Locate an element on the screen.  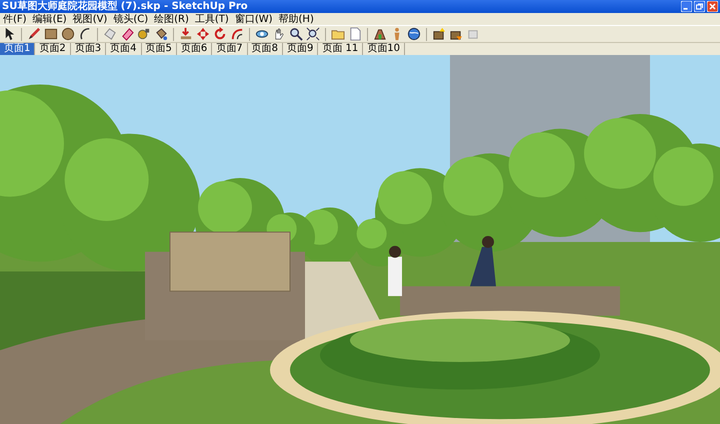
menu-item: 编辑(E) is located at coordinates (50, 19).